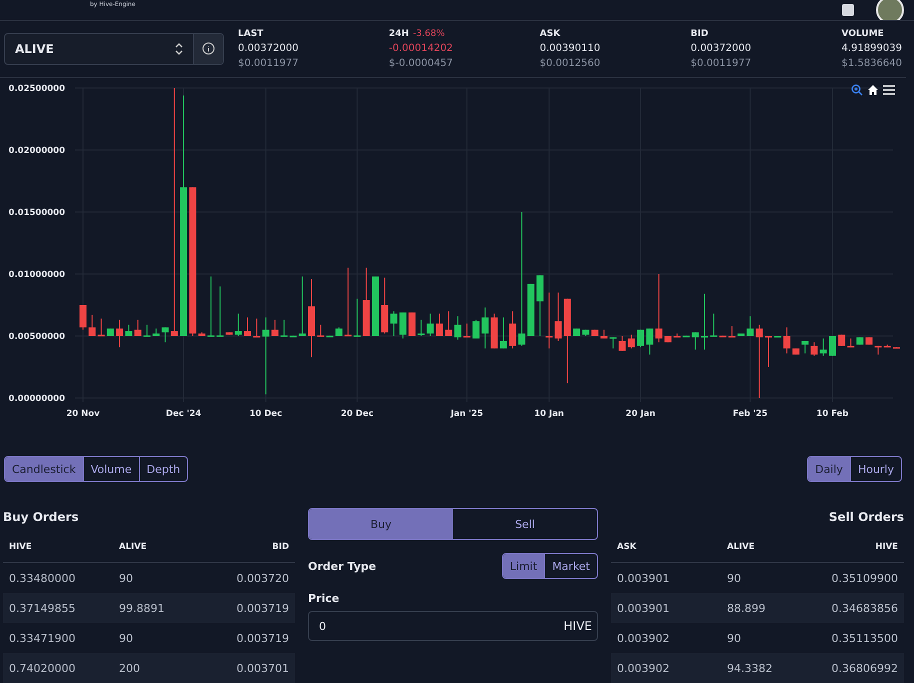 The width and height of the screenshot is (914, 683). What do you see at coordinates (163, 469) in the screenshot?
I see `chart-type-tab: Depth` at bounding box center [163, 469].